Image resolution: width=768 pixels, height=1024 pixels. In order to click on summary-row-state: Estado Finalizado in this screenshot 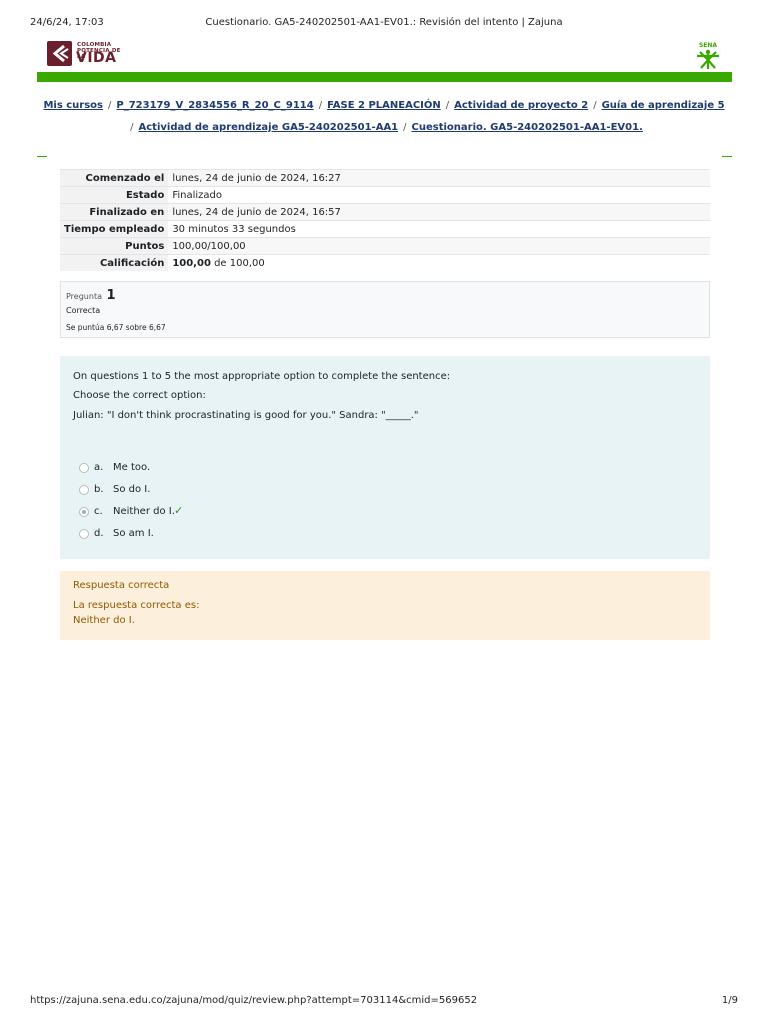, I will do `click(385, 195)`.